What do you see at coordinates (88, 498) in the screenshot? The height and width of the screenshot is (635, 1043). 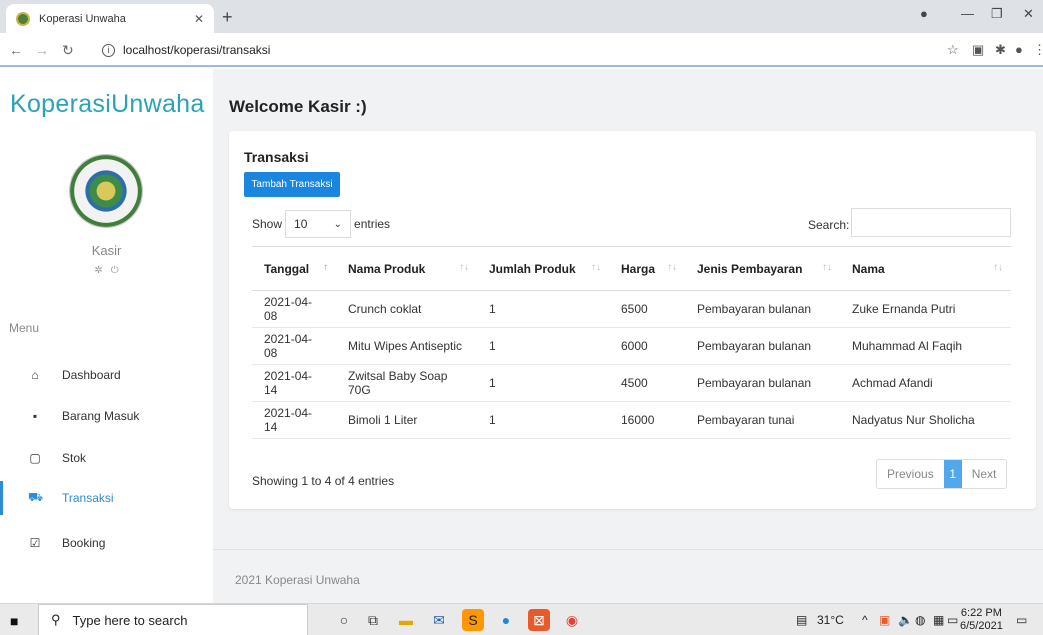 I see `sidebar-item-label: Transaksi` at bounding box center [88, 498].